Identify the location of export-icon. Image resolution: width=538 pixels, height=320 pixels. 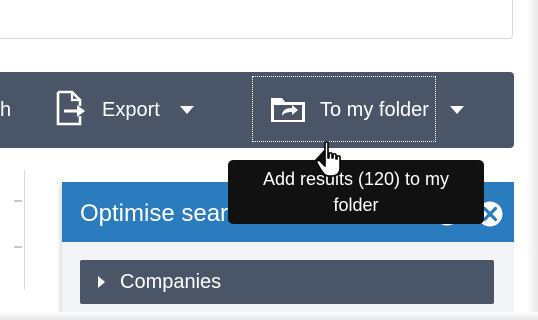
(70, 108).